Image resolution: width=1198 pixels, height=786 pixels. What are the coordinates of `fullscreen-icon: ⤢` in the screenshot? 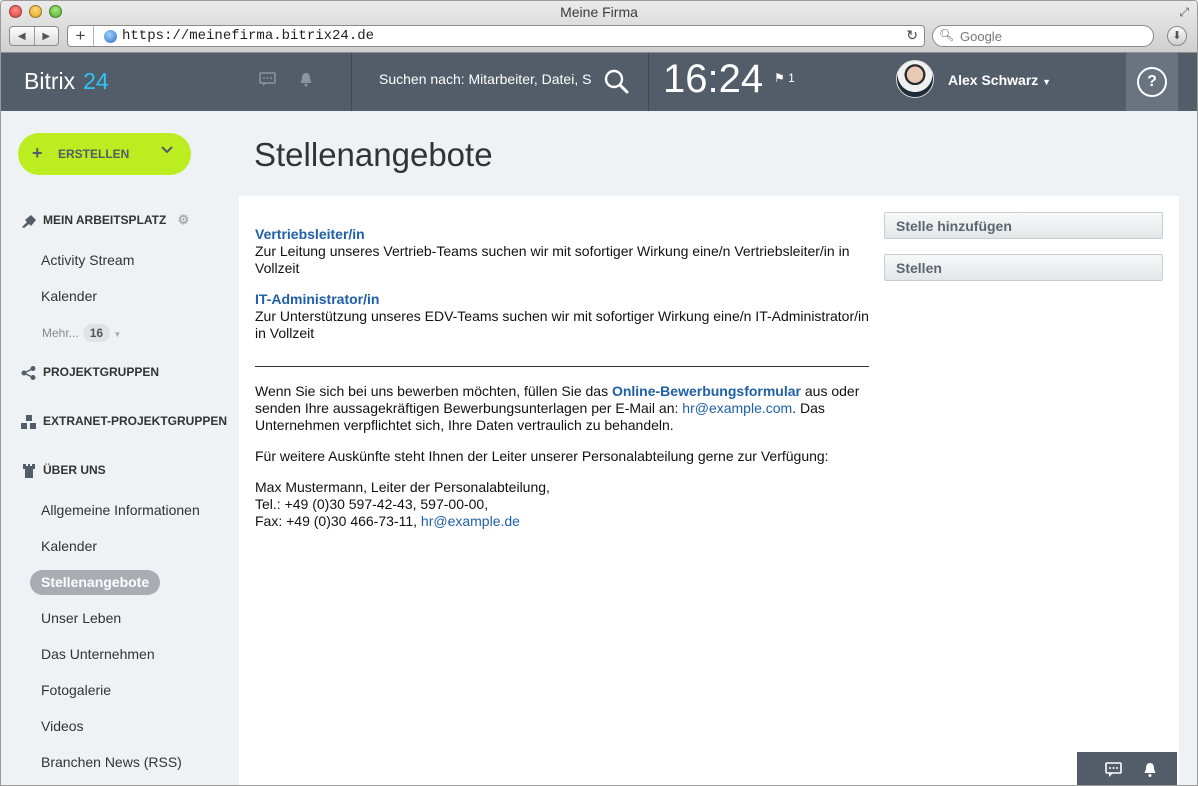 It's located at (1184, 12).